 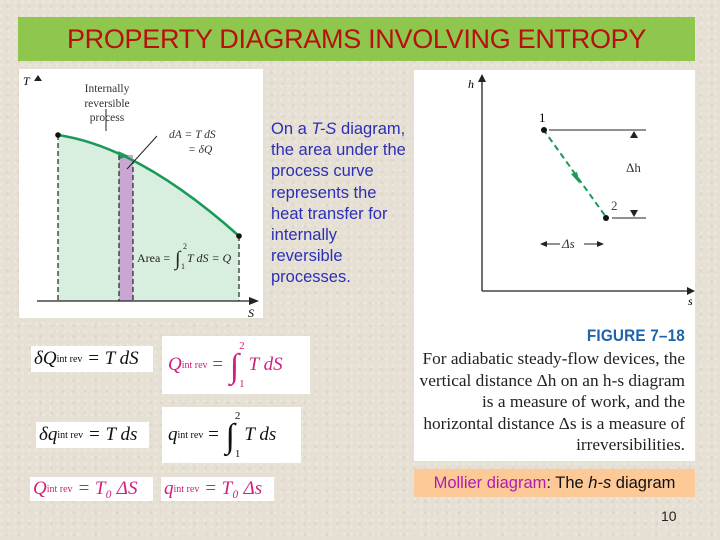 I want to click on point-2-label: 2, so click(x=614, y=205).